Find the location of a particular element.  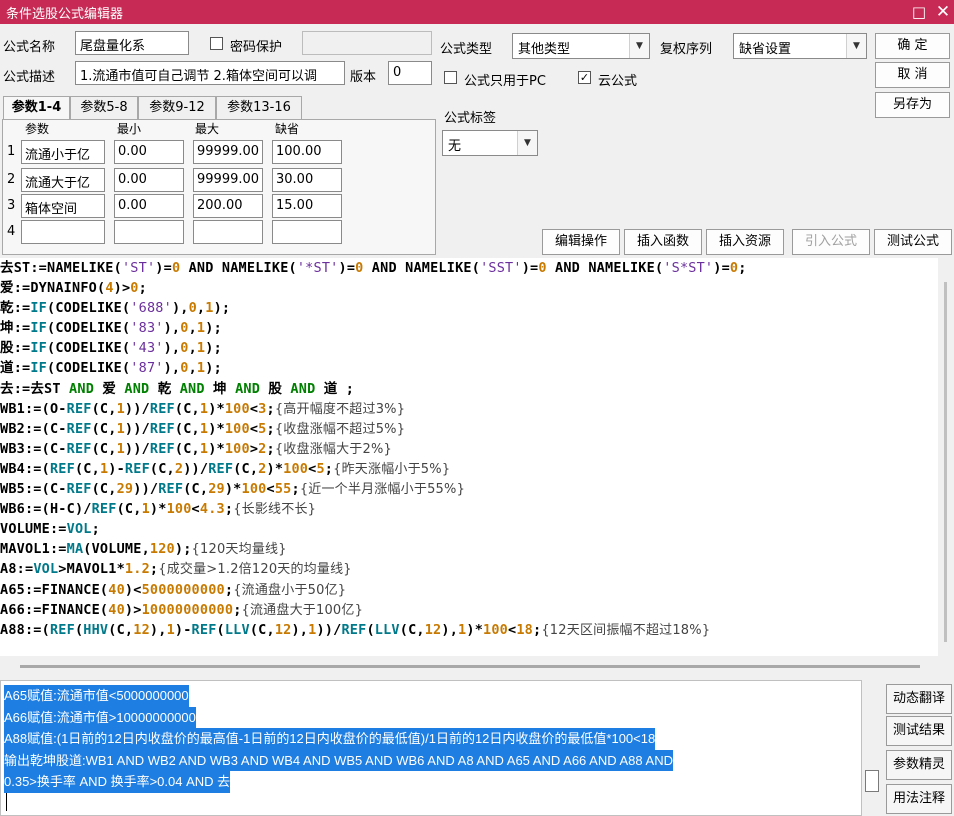

param-name-input: 流通小于亿 is located at coordinates (63, 152).